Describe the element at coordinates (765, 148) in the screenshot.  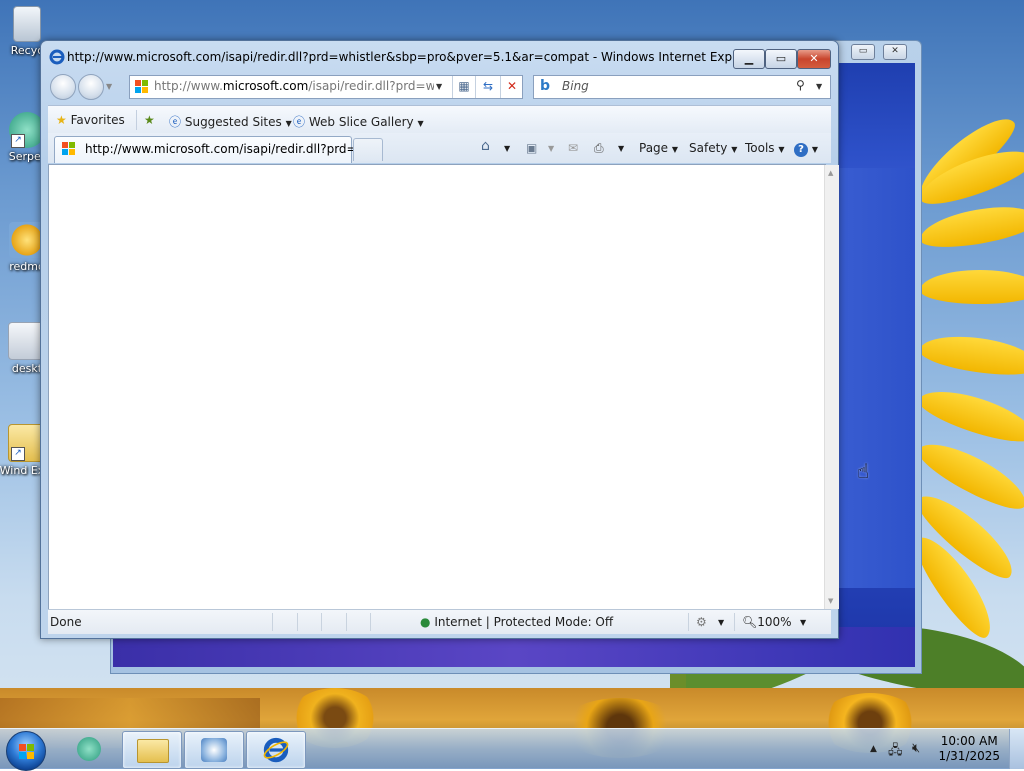
I see `tools-menu: Tools ▼` at that location.